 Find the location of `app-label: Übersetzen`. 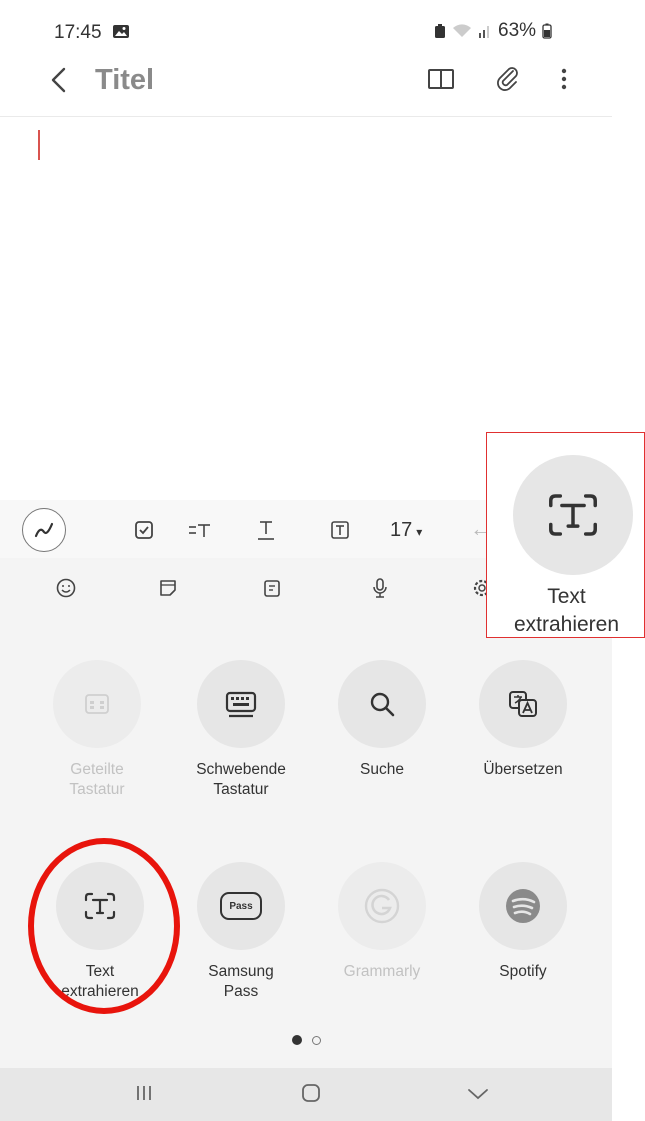

app-label: Übersetzen is located at coordinates (523, 770).